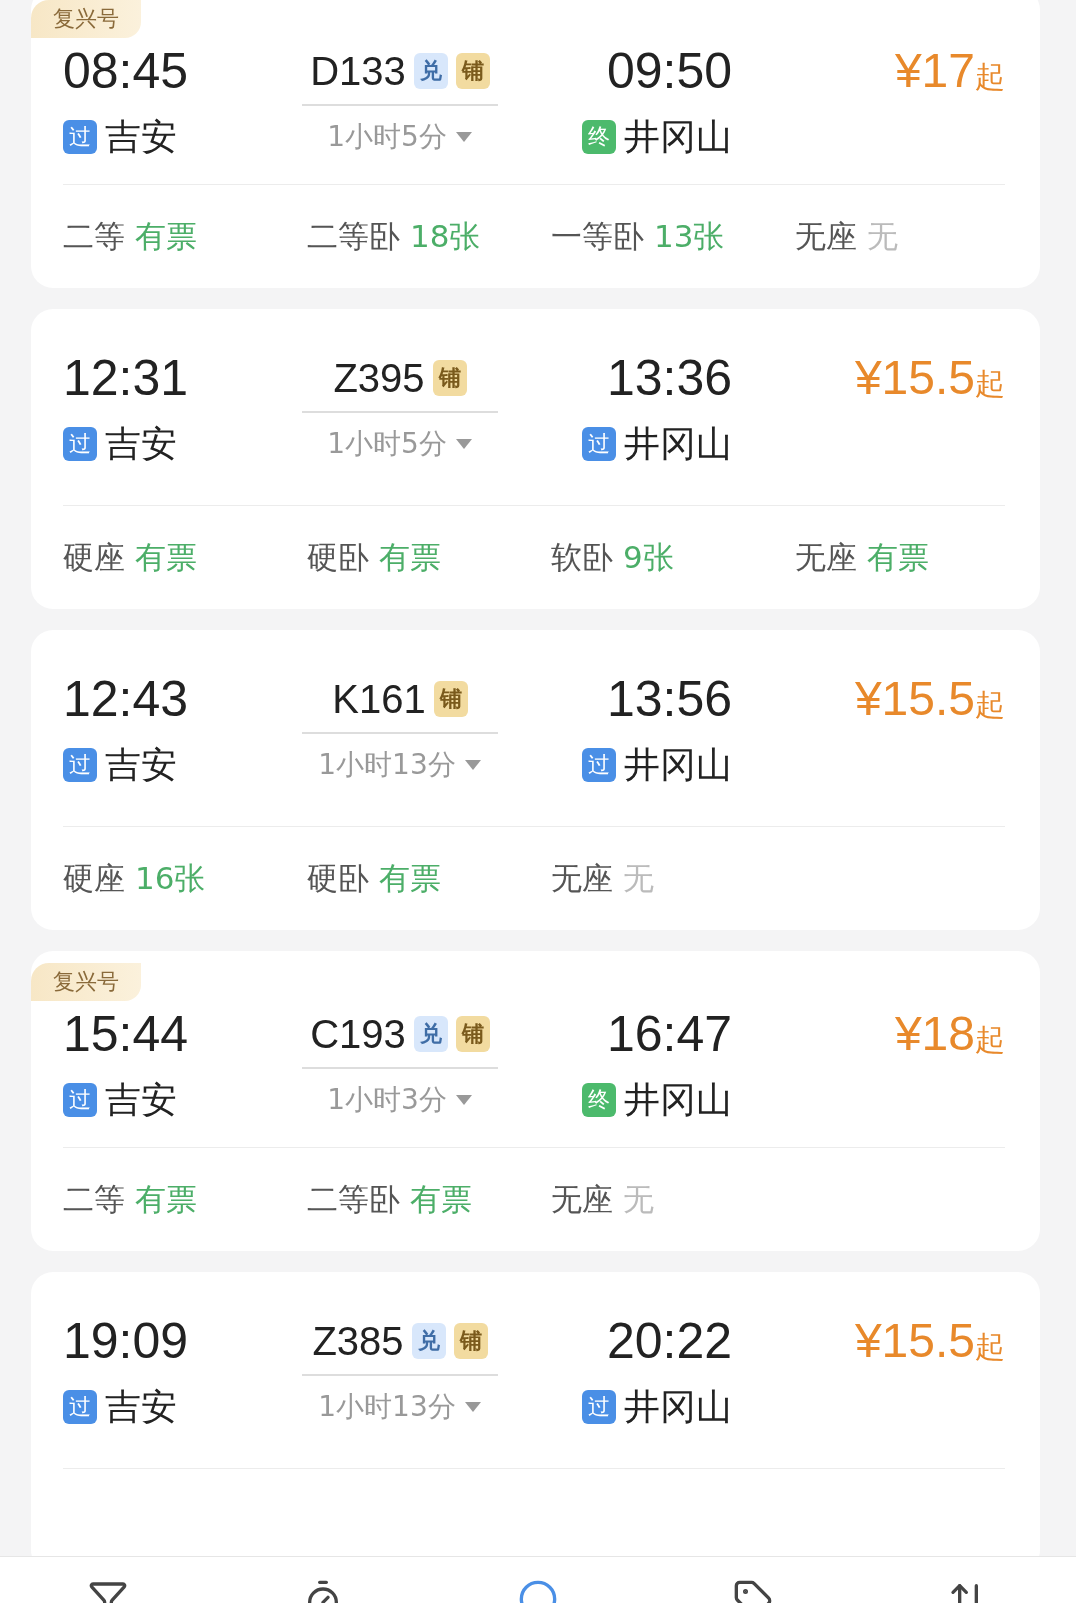 Image resolution: width=1076 pixels, height=1603 pixels. What do you see at coordinates (582, 557) in the screenshot?
I see `seat-class: 软卧` at bounding box center [582, 557].